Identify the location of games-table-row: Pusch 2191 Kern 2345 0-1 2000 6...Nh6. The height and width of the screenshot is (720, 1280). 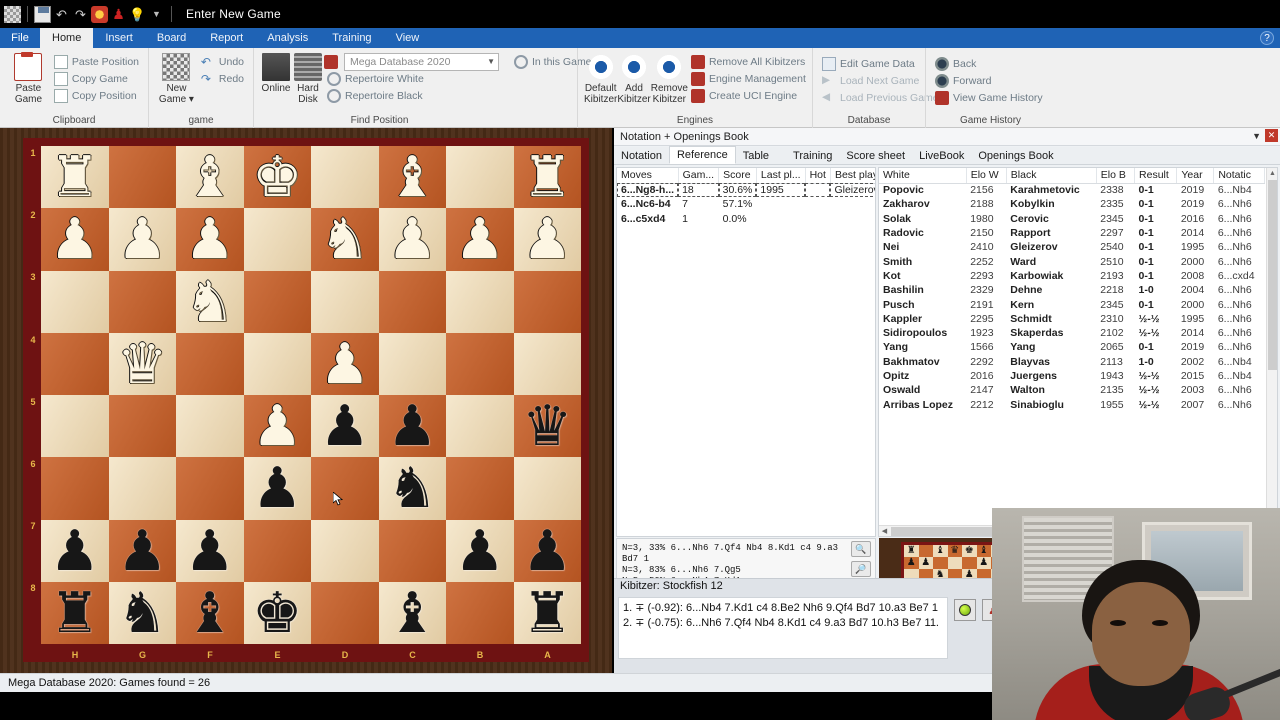
(1072, 304).